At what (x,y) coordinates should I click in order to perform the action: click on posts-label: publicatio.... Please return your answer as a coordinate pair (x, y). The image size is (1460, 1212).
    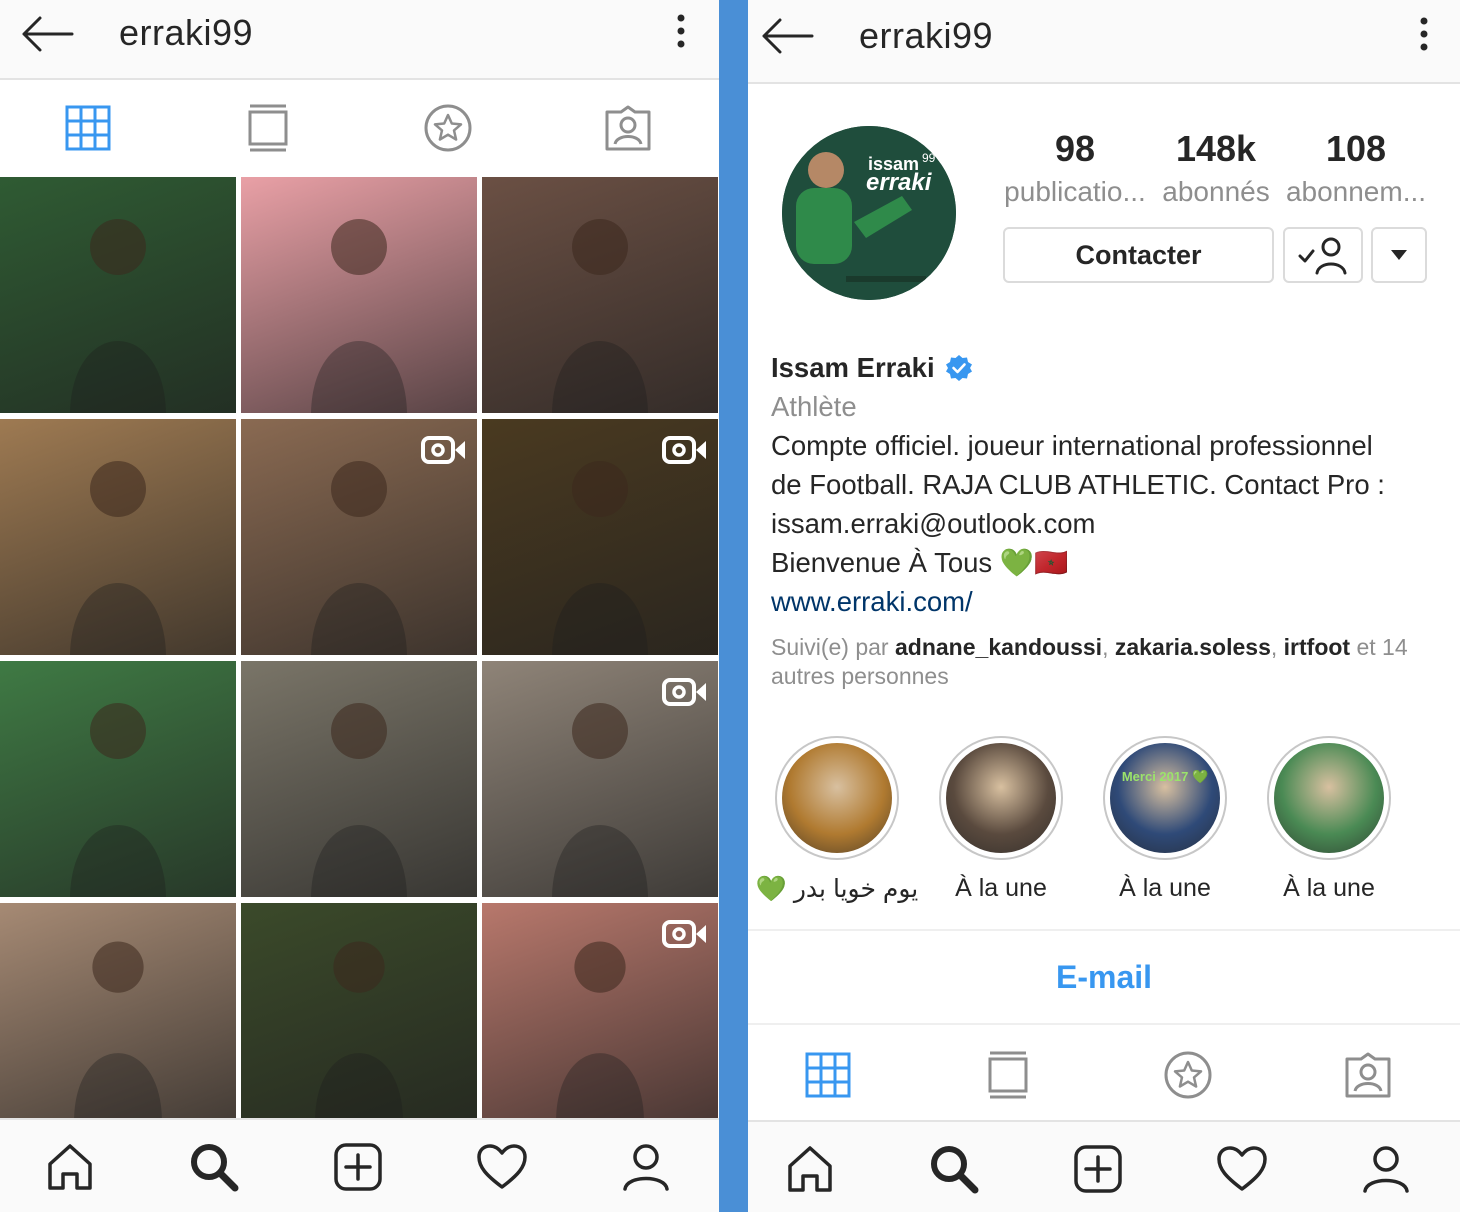
    Looking at the image, I should click on (1075, 191).